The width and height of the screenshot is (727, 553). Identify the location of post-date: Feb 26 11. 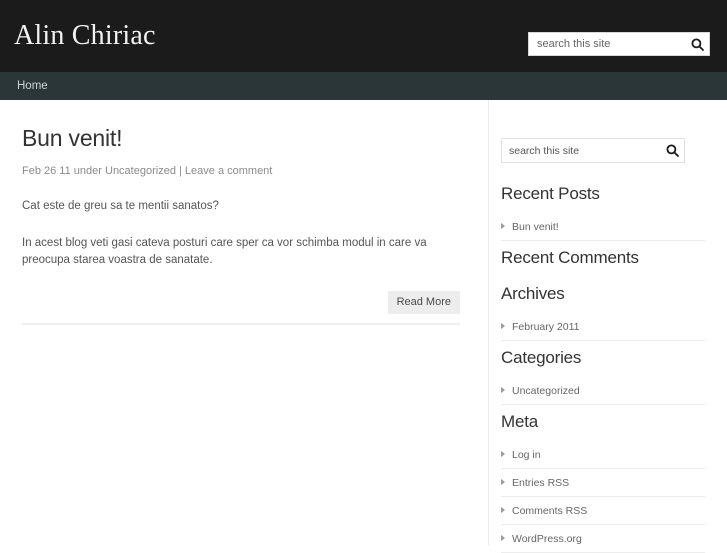
(46, 171).